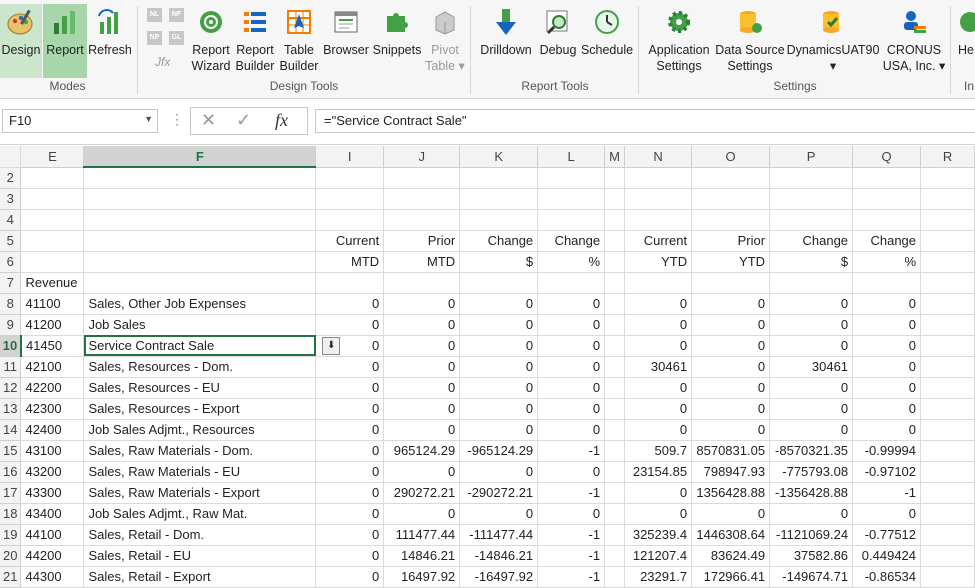 This screenshot has width=975, height=588. I want to click on cell: -775793.08, so click(811, 472).